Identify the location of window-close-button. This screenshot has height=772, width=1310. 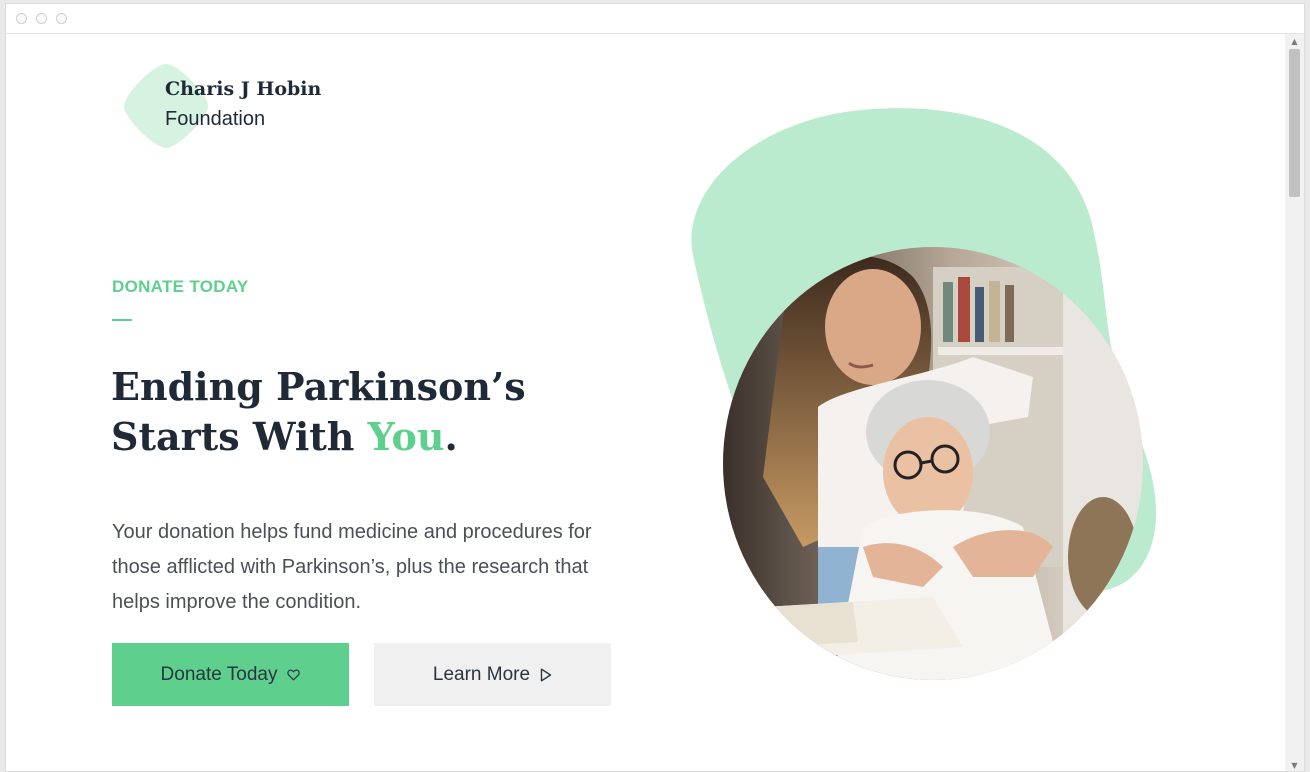
(21, 18).